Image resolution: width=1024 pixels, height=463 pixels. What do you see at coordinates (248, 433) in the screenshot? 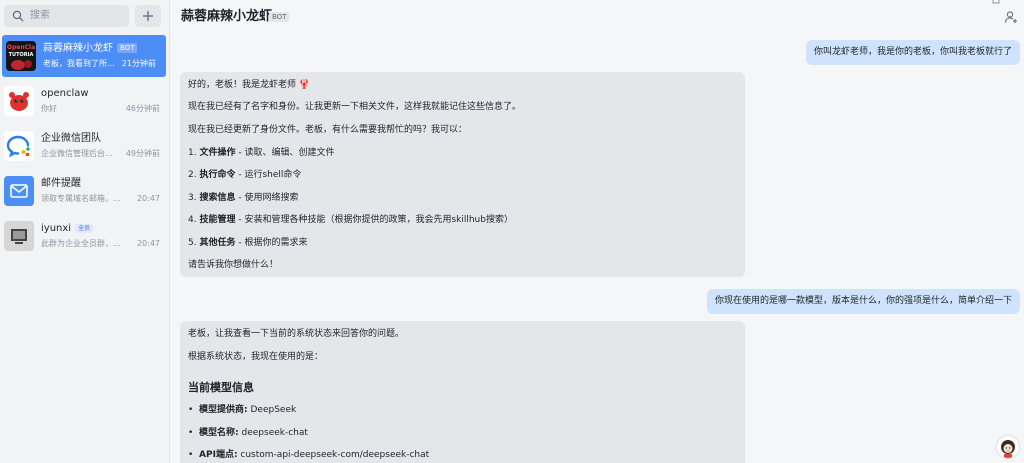
I see `list-item: • 模型名称: deepseek-chat` at bounding box center [248, 433].